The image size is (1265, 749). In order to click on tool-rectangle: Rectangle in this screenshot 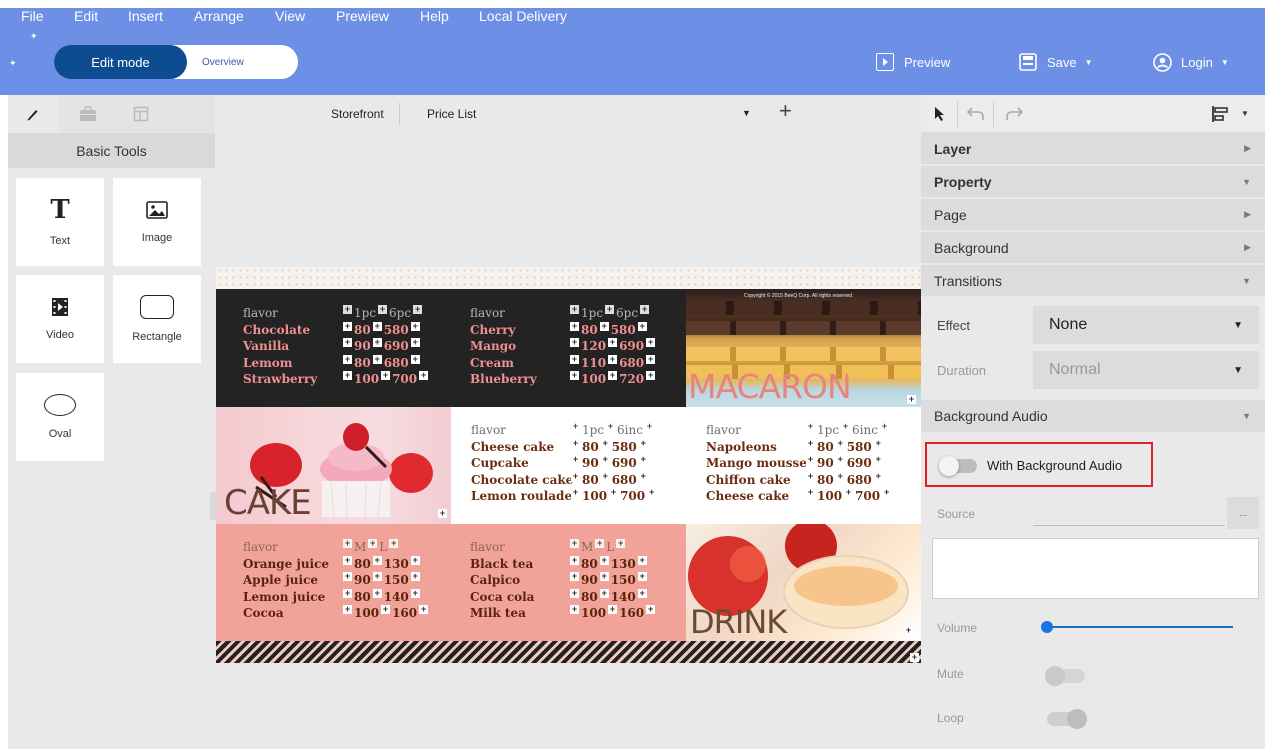, I will do `click(157, 319)`.